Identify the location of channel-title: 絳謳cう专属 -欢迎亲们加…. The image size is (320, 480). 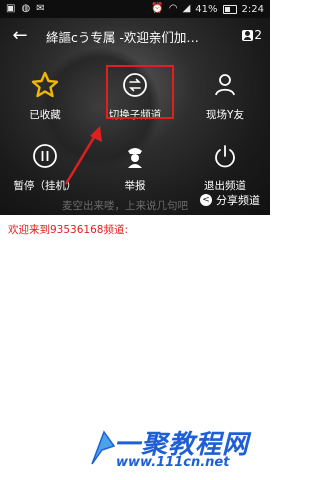
(122, 37).